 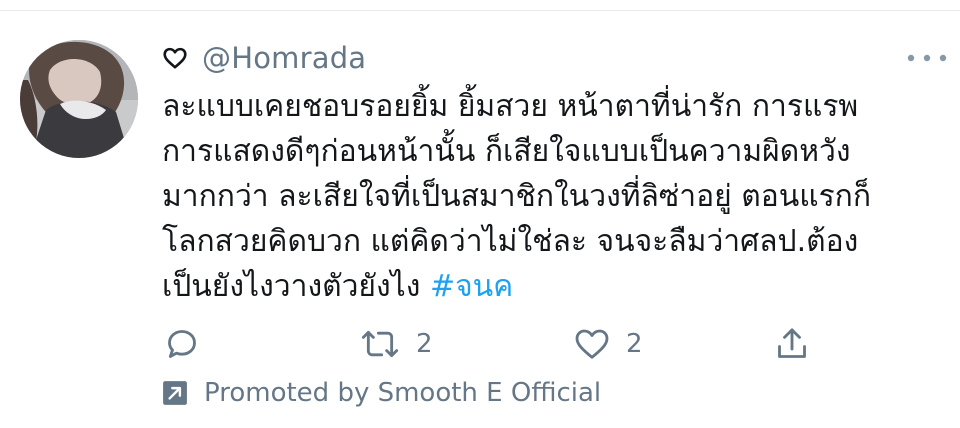 I want to click on reply-icon, so click(x=182, y=344).